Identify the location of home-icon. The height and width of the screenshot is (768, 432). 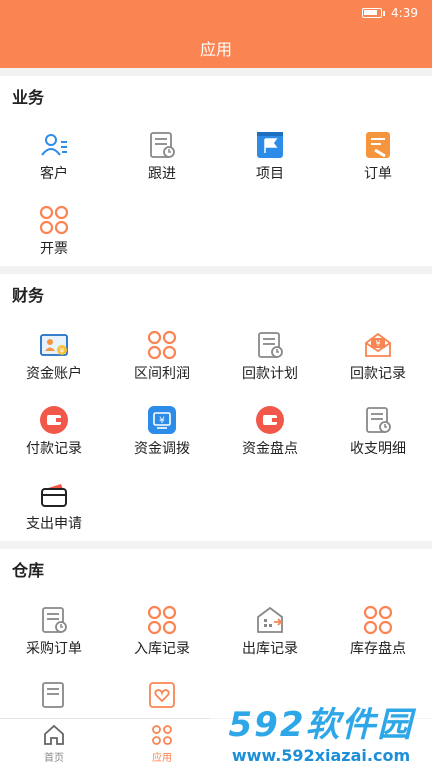
(54, 734).